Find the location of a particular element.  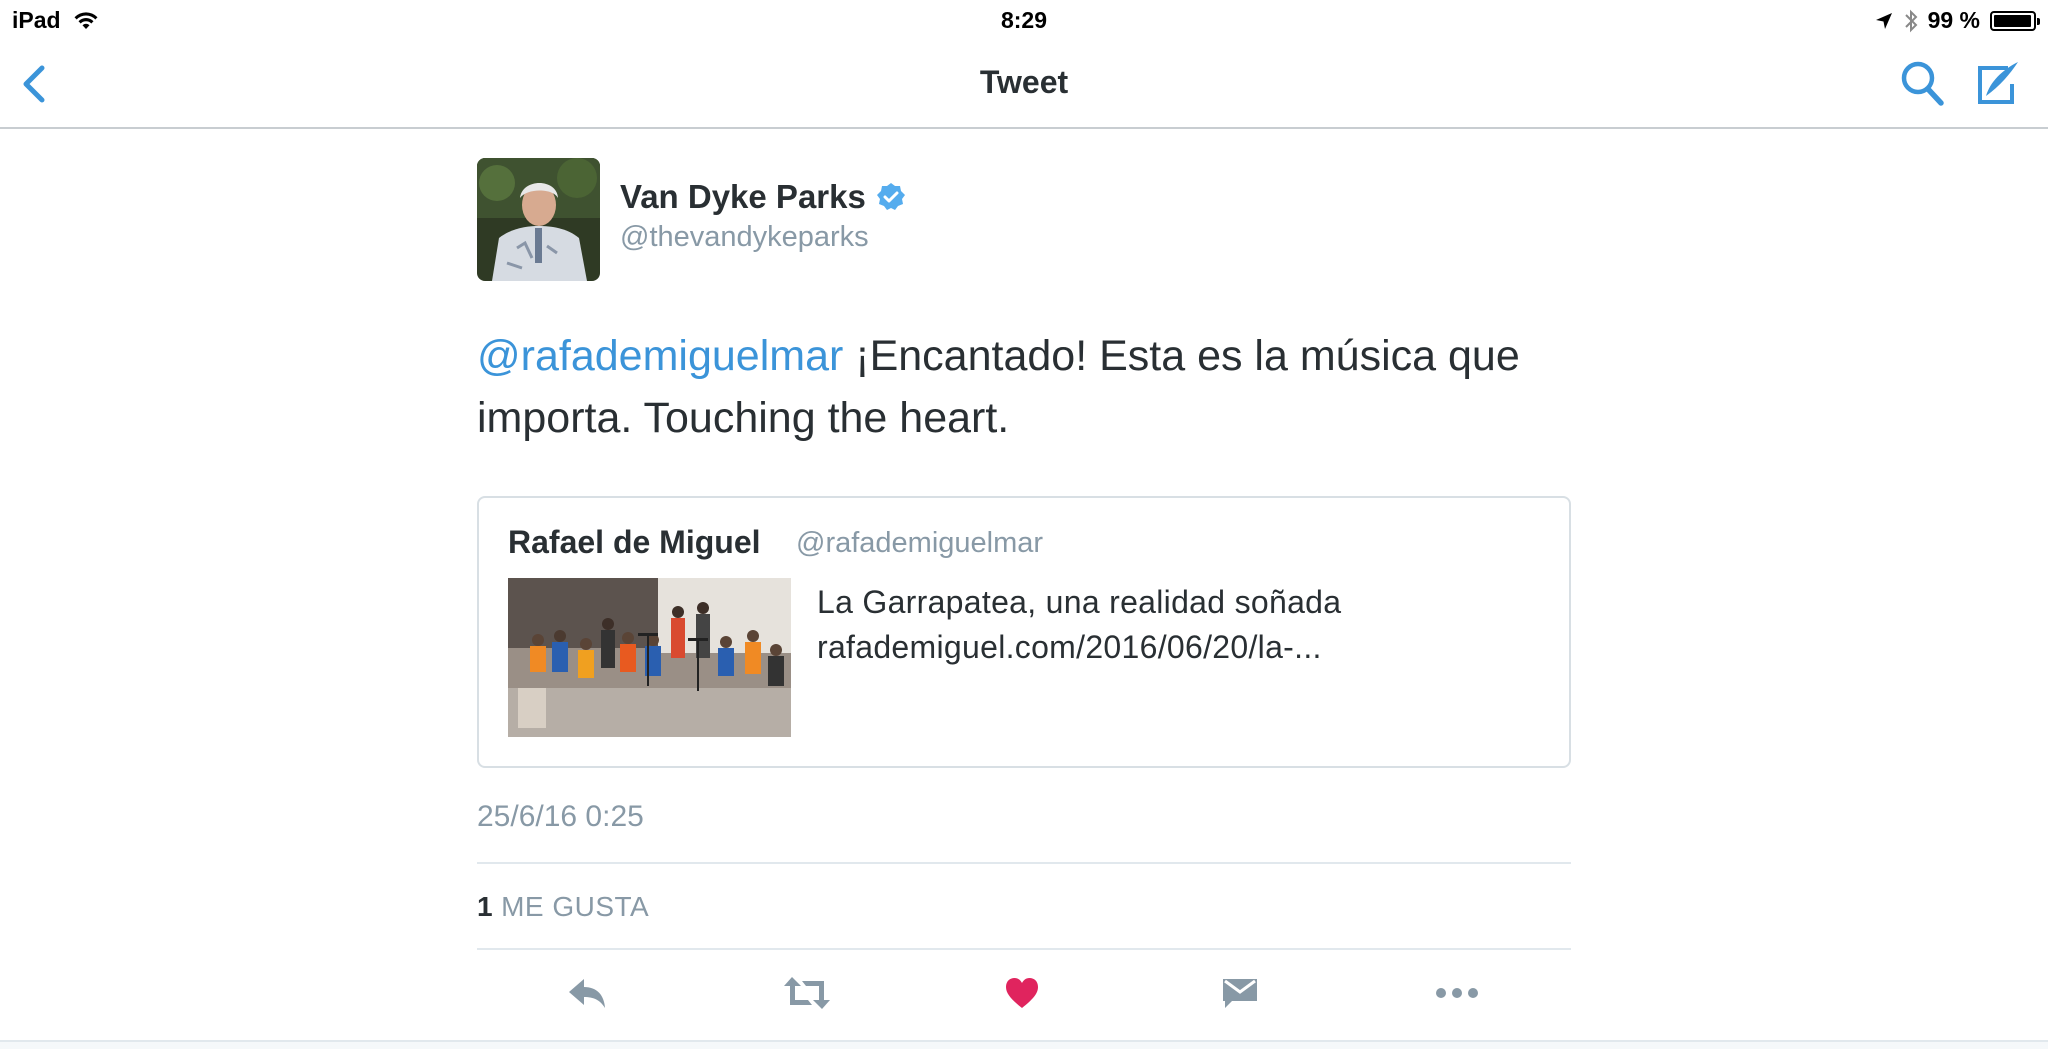

status-bar: iPad 8:29 99 % is located at coordinates (1024, 20).